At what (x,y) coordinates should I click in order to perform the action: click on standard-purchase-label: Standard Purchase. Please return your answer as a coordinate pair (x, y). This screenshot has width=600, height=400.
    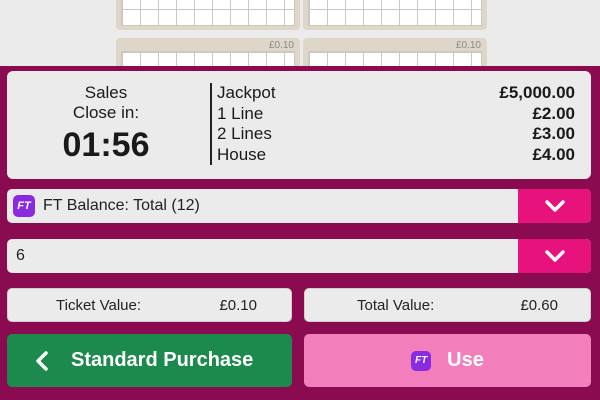
    Looking at the image, I should click on (162, 360).